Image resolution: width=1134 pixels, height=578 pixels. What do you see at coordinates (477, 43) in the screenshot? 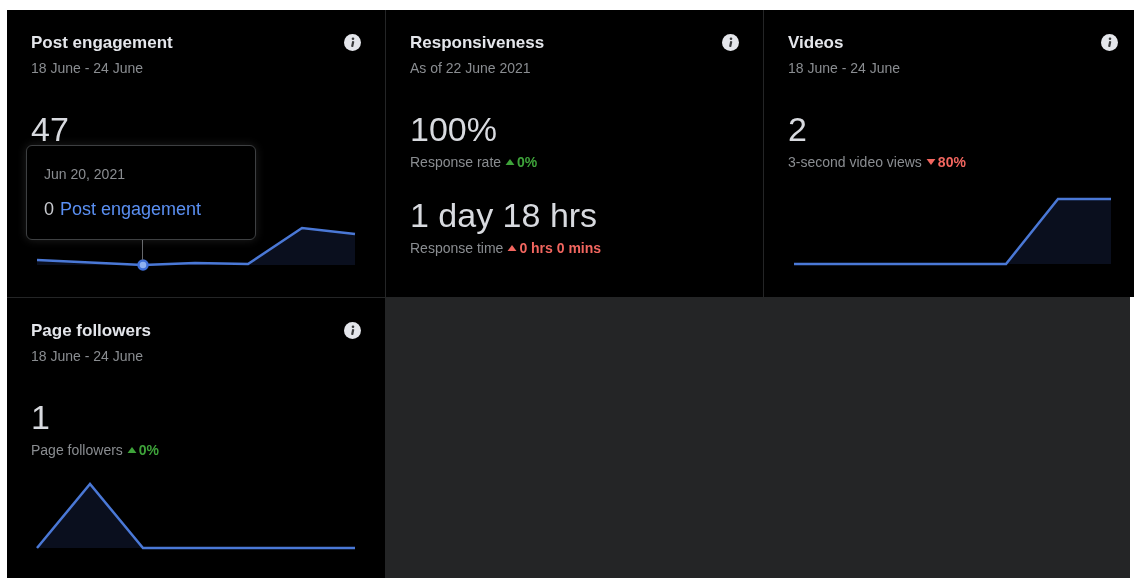
I see `card-title: Responsiveness` at bounding box center [477, 43].